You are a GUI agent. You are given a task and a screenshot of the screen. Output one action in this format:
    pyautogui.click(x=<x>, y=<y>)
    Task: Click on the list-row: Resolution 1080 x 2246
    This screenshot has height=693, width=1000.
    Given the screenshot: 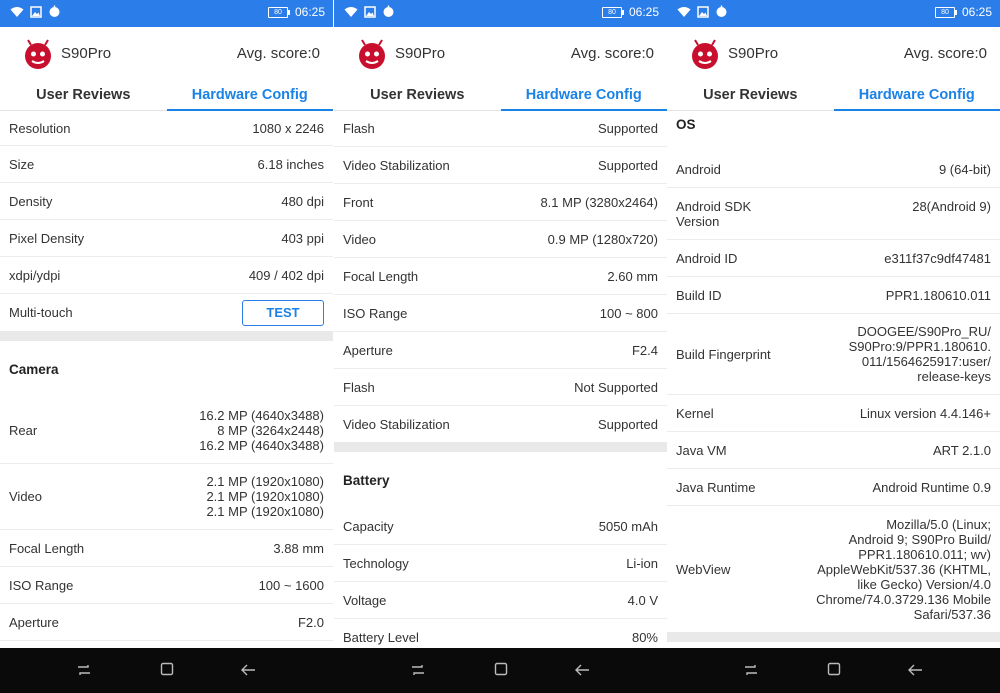 What is the action you would take?
    pyautogui.click(x=166, y=128)
    